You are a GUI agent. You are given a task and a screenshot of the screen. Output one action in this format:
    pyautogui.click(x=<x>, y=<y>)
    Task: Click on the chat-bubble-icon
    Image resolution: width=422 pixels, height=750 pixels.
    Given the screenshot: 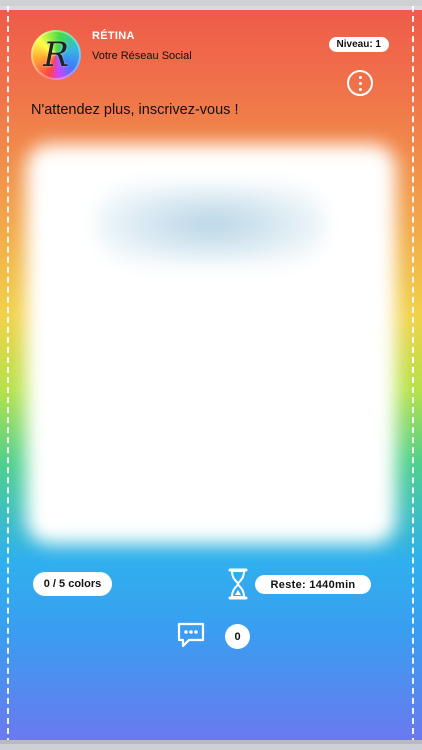 What is the action you would take?
    pyautogui.click(x=191, y=635)
    